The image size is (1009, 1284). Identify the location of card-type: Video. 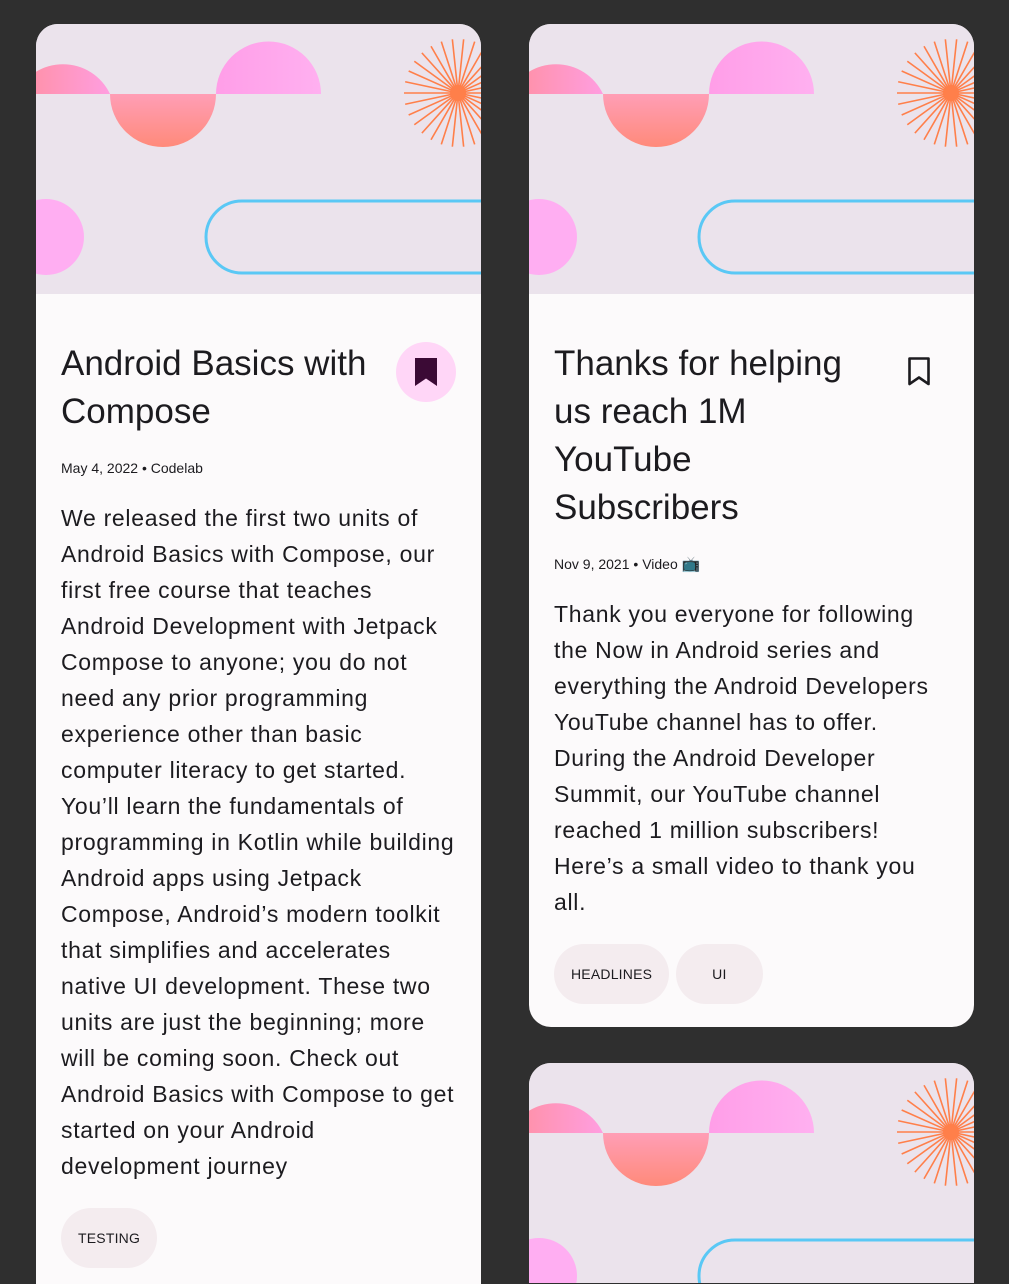
(660, 564).